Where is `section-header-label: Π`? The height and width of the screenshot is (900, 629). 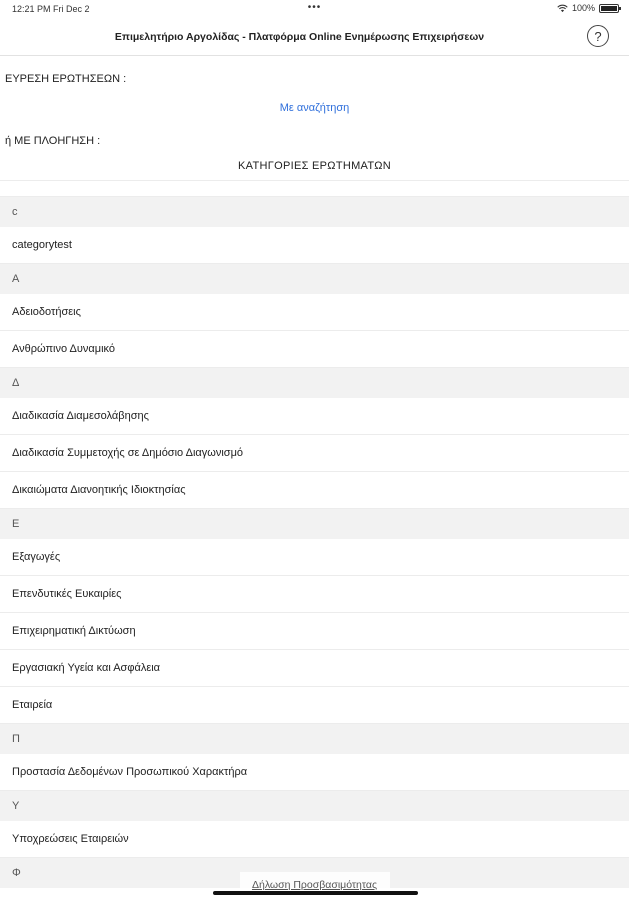
section-header-label: Π is located at coordinates (16, 739).